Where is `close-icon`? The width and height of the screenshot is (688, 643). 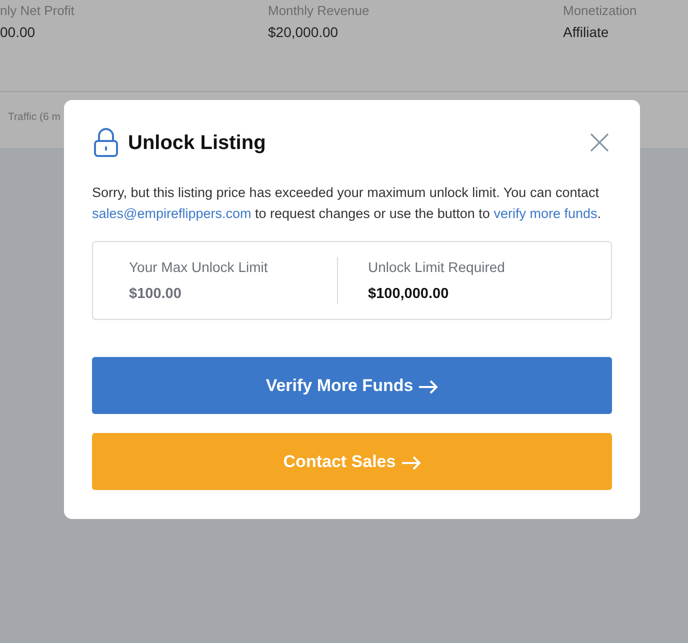 close-icon is located at coordinates (599, 142).